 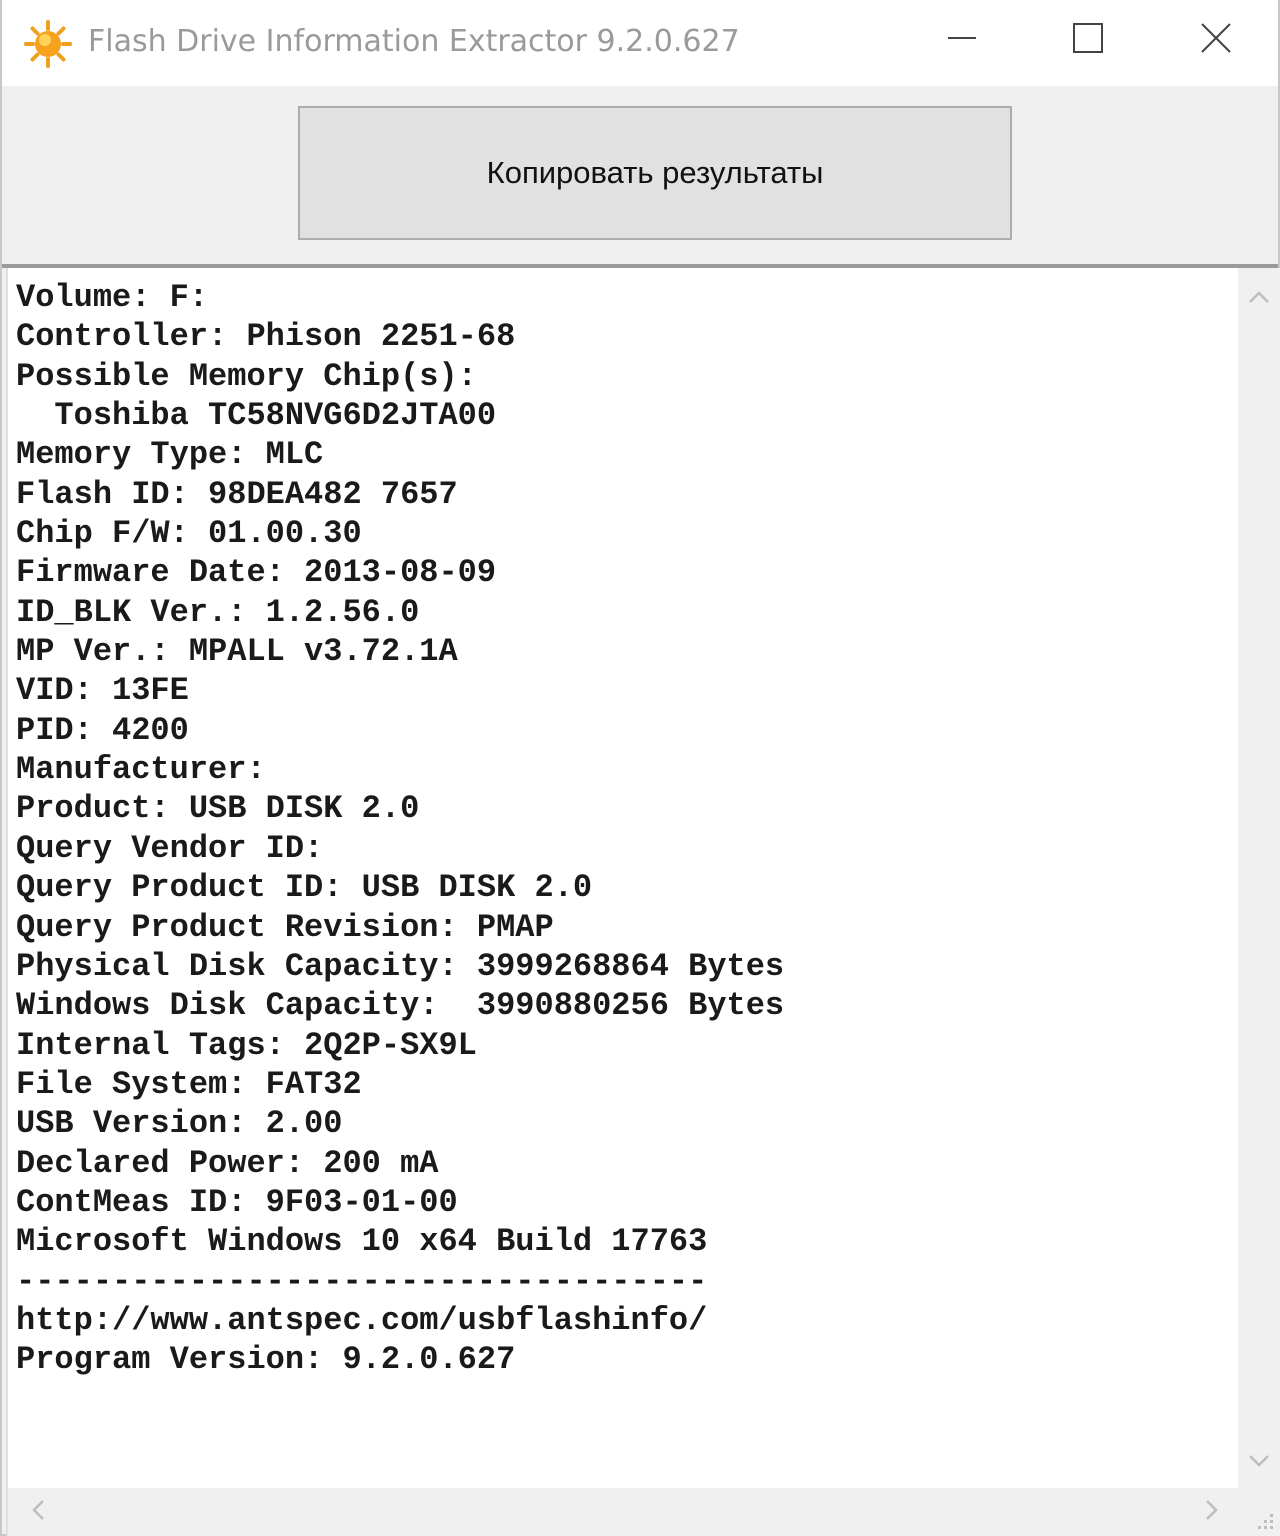 I want to click on report-line: Declared Power: 200 mA, so click(x=227, y=1163).